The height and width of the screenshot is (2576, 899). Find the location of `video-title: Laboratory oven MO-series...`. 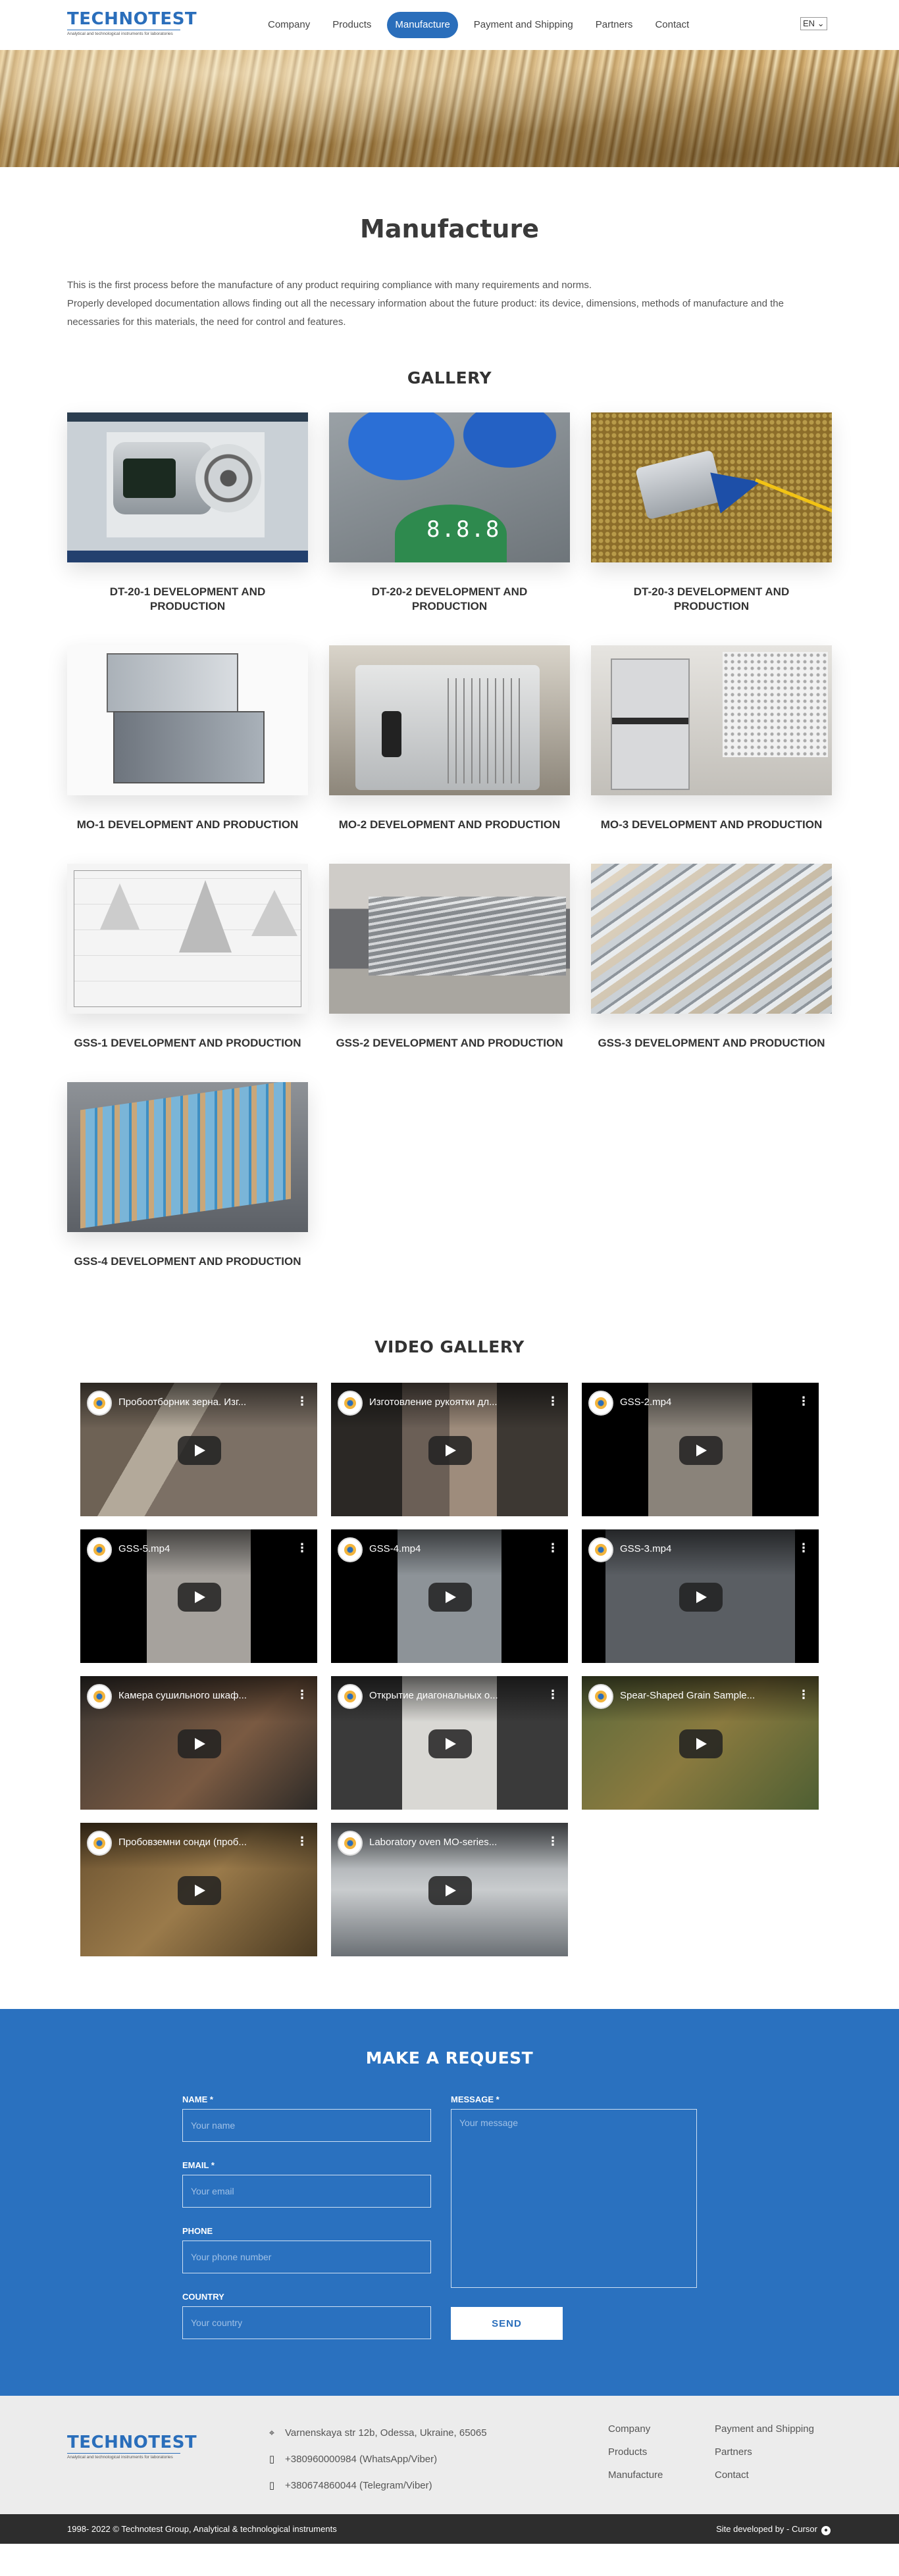

video-title: Laboratory oven MO-series... is located at coordinates (451, 1842).